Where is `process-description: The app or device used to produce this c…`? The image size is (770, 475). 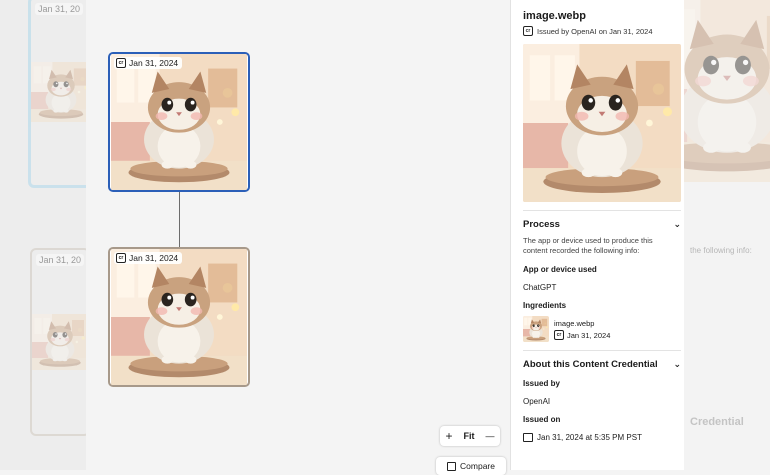
process-description: The app or device used to produce this c… is located at coordinates (588, 246).